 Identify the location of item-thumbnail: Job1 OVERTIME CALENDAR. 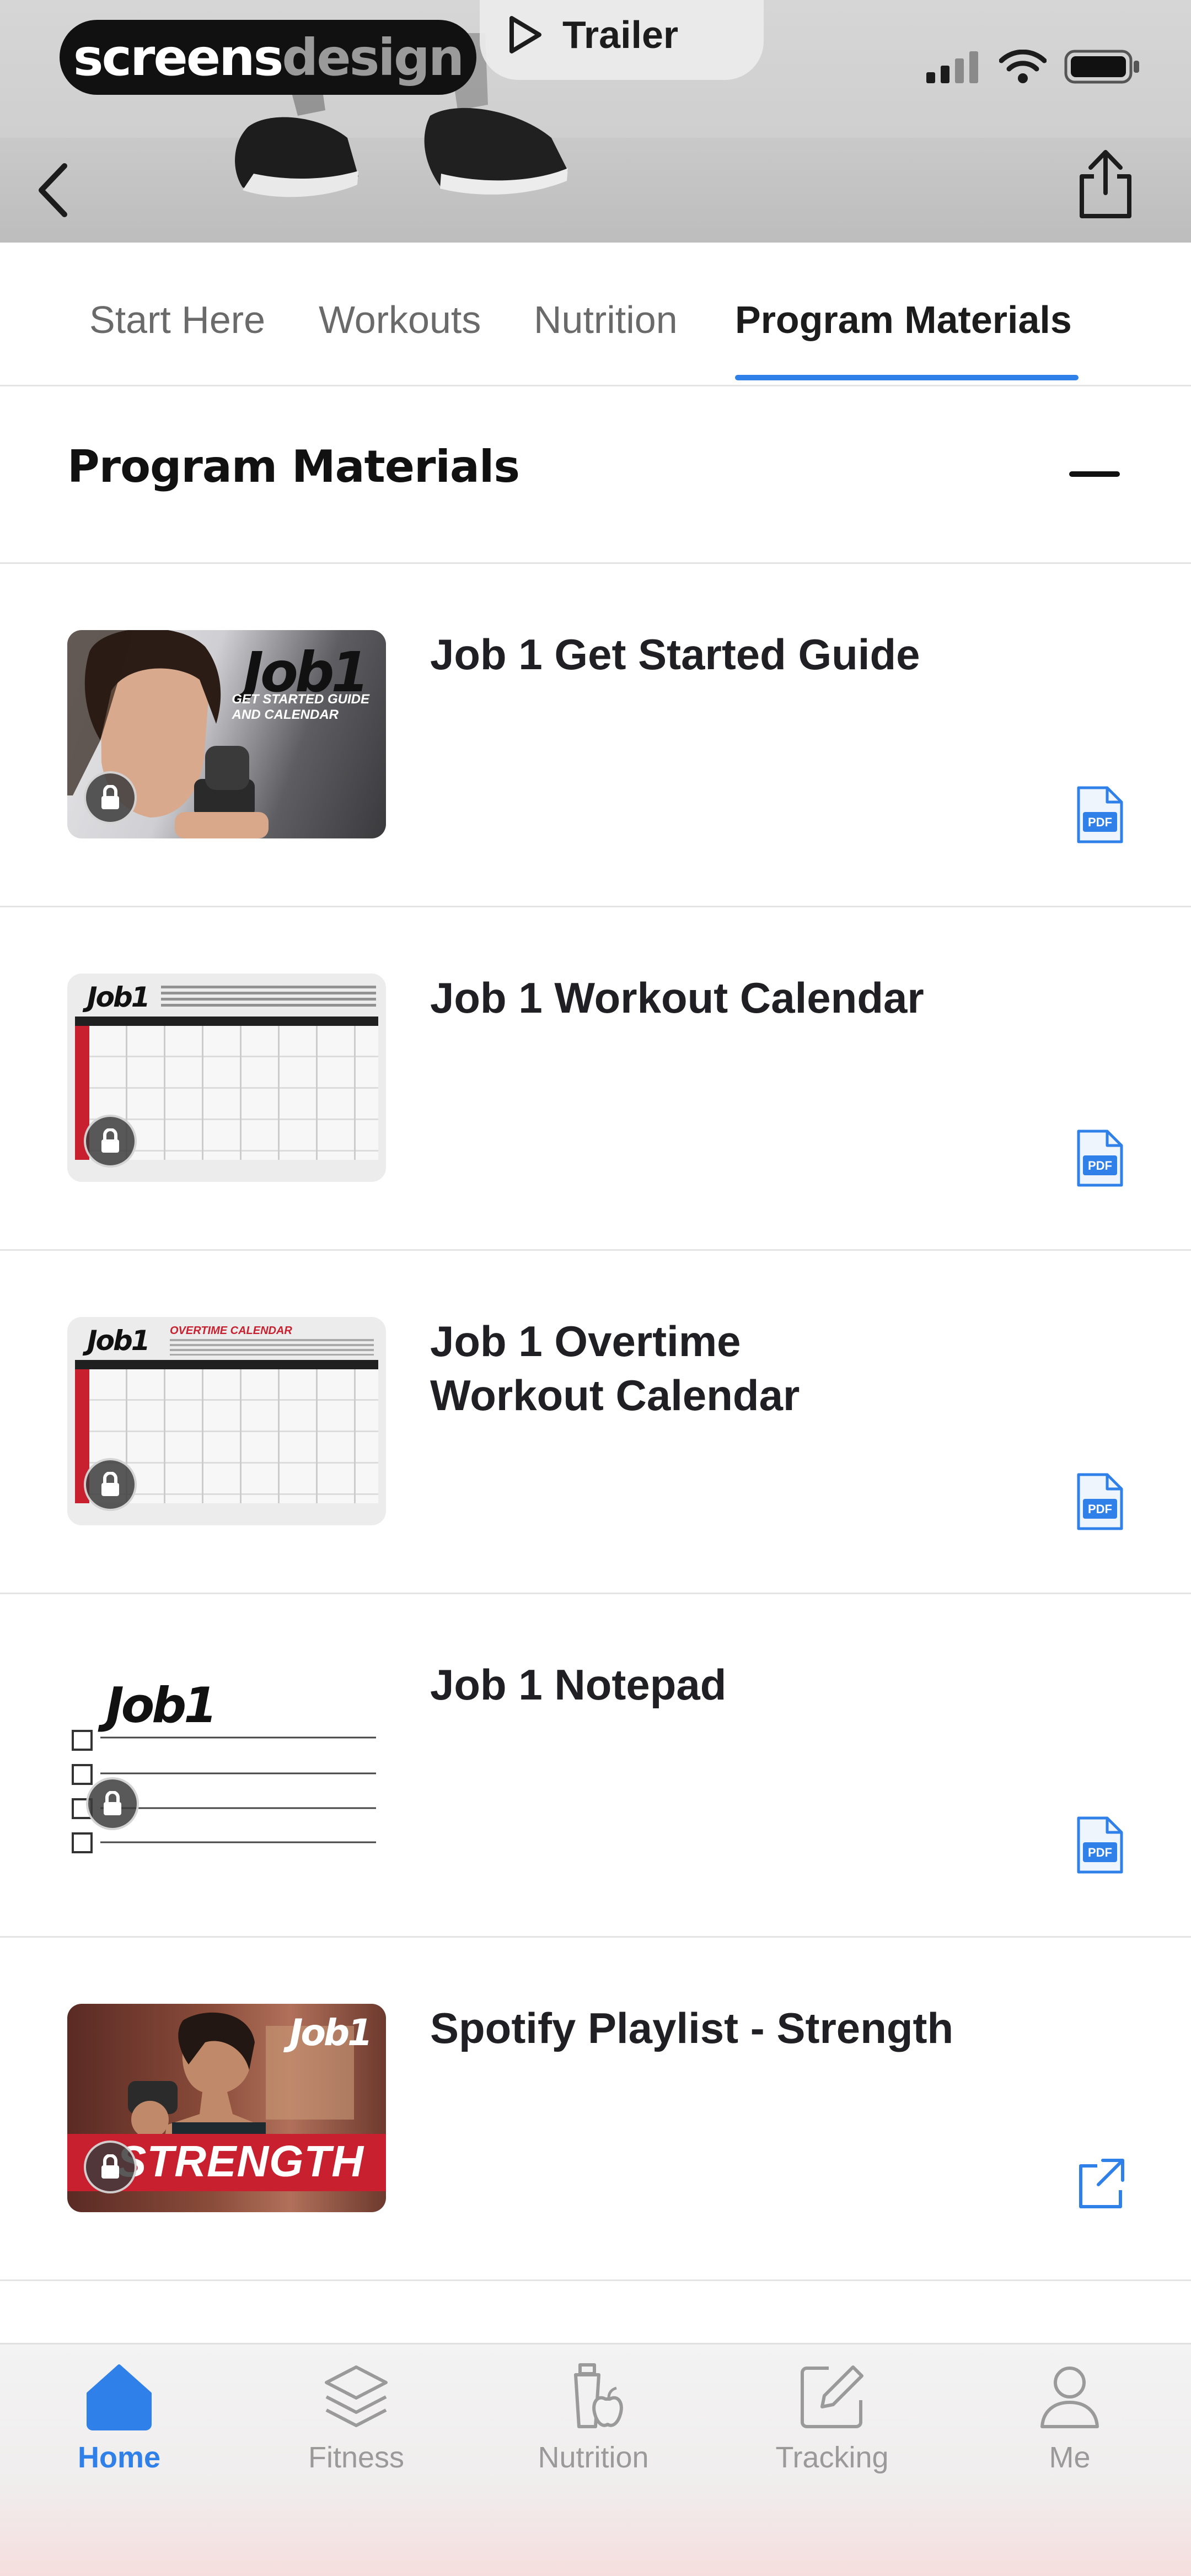
(227, 1421).